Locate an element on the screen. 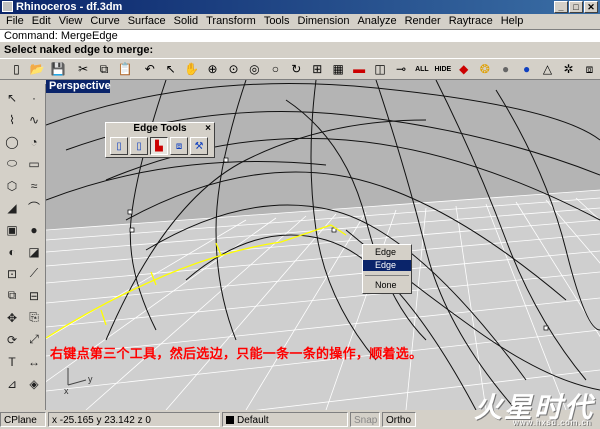  loft-icon: ⌒ is located at coordinates (34, 207).